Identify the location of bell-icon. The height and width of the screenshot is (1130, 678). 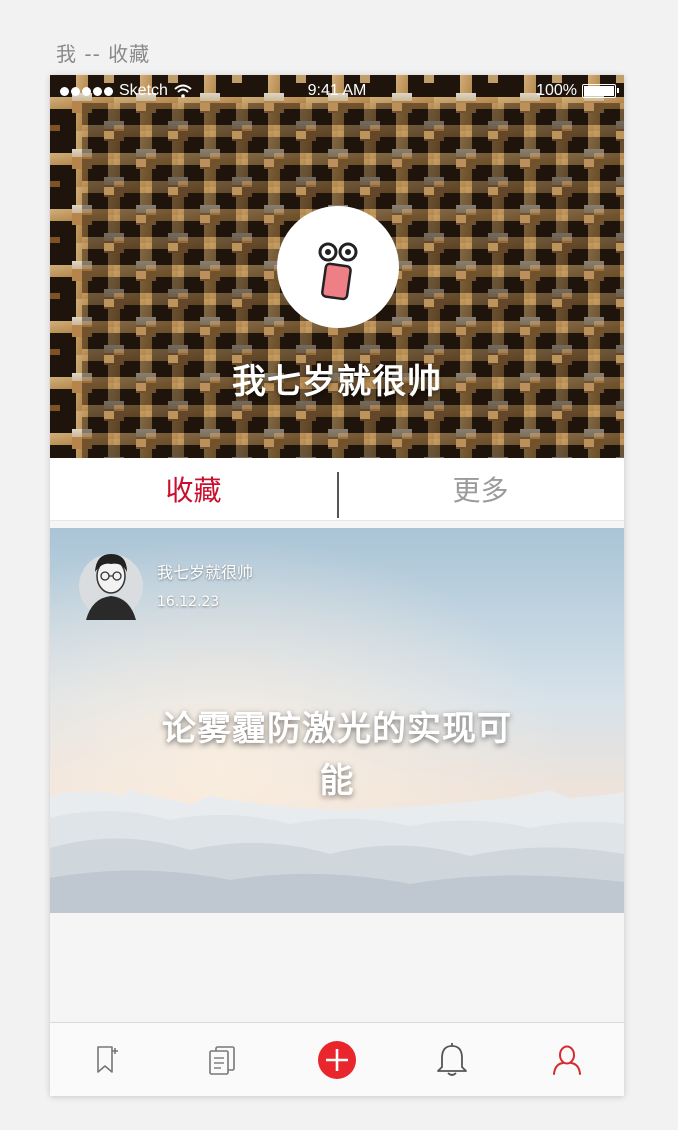
(451, 1059).